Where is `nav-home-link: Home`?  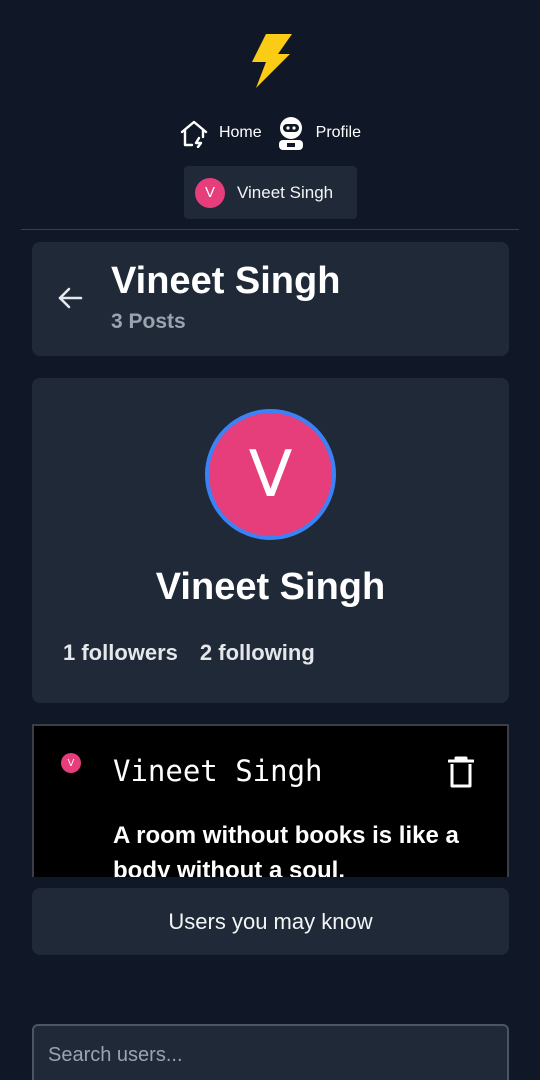 nav-home-link: Home is located at coordinates (220, 133).